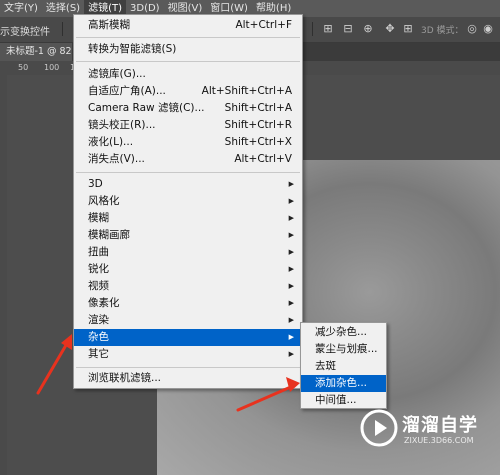 This screenshot has width=500, height=475. What do you see at coordinates (258, 125) in the screenshot?
I see `menu-item-shortcut: Shift+Ctrl+R` at bounding box center [258, 125].